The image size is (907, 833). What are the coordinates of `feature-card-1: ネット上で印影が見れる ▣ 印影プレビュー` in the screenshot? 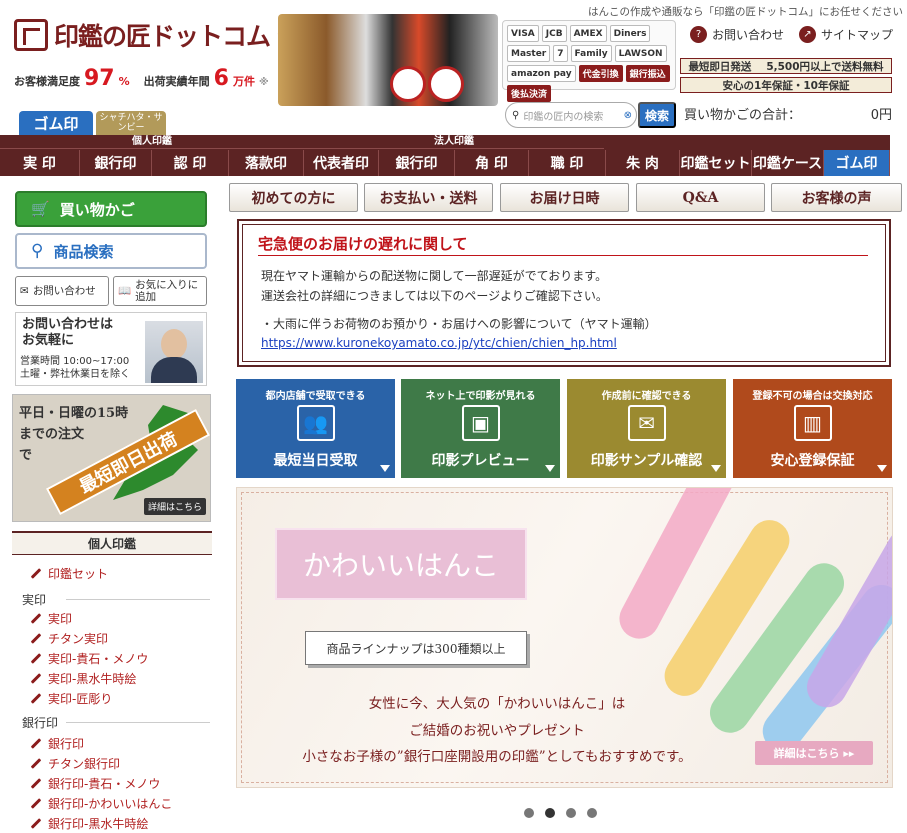 It's located at (480, 428).